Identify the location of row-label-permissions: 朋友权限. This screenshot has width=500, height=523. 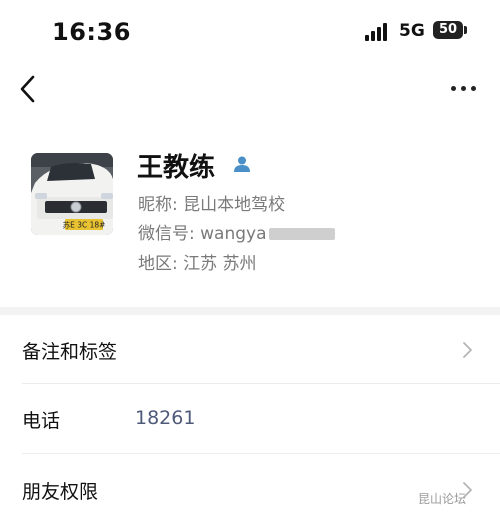
(60, 492).